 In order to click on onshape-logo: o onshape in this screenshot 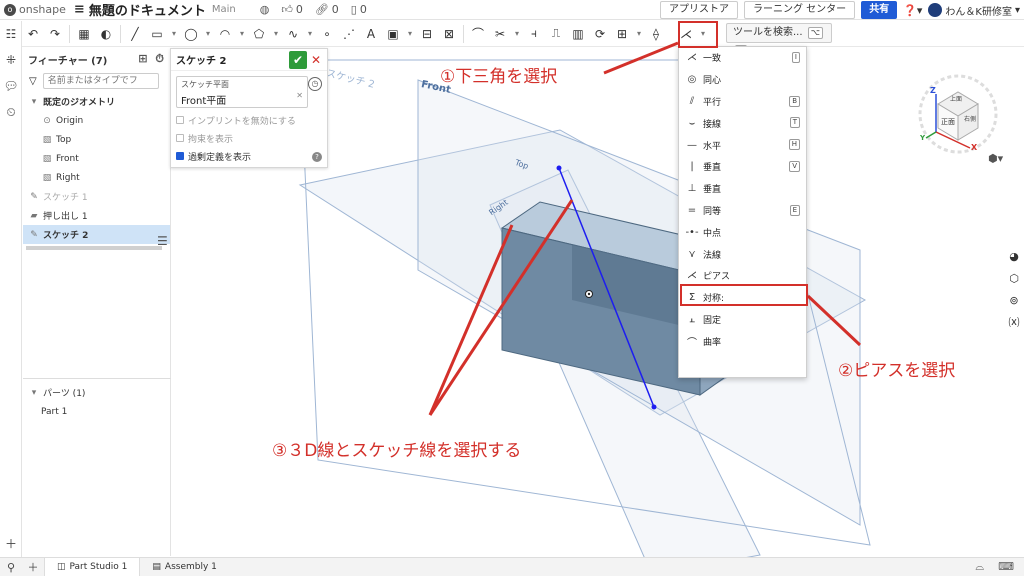, I will do `click(33, 9)`.